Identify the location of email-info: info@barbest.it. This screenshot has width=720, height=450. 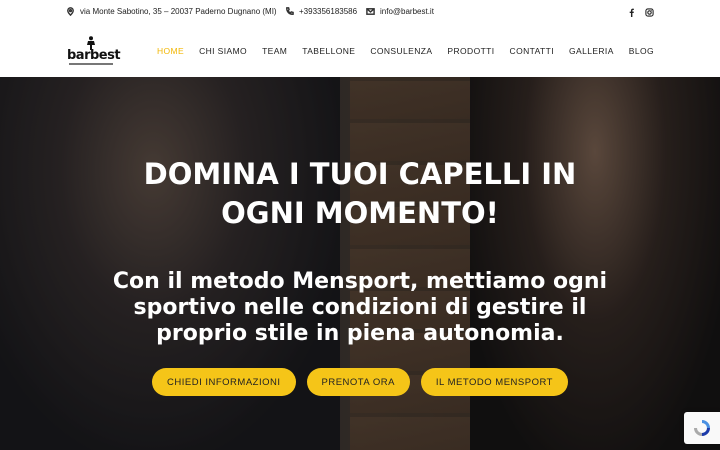
(400, 11).